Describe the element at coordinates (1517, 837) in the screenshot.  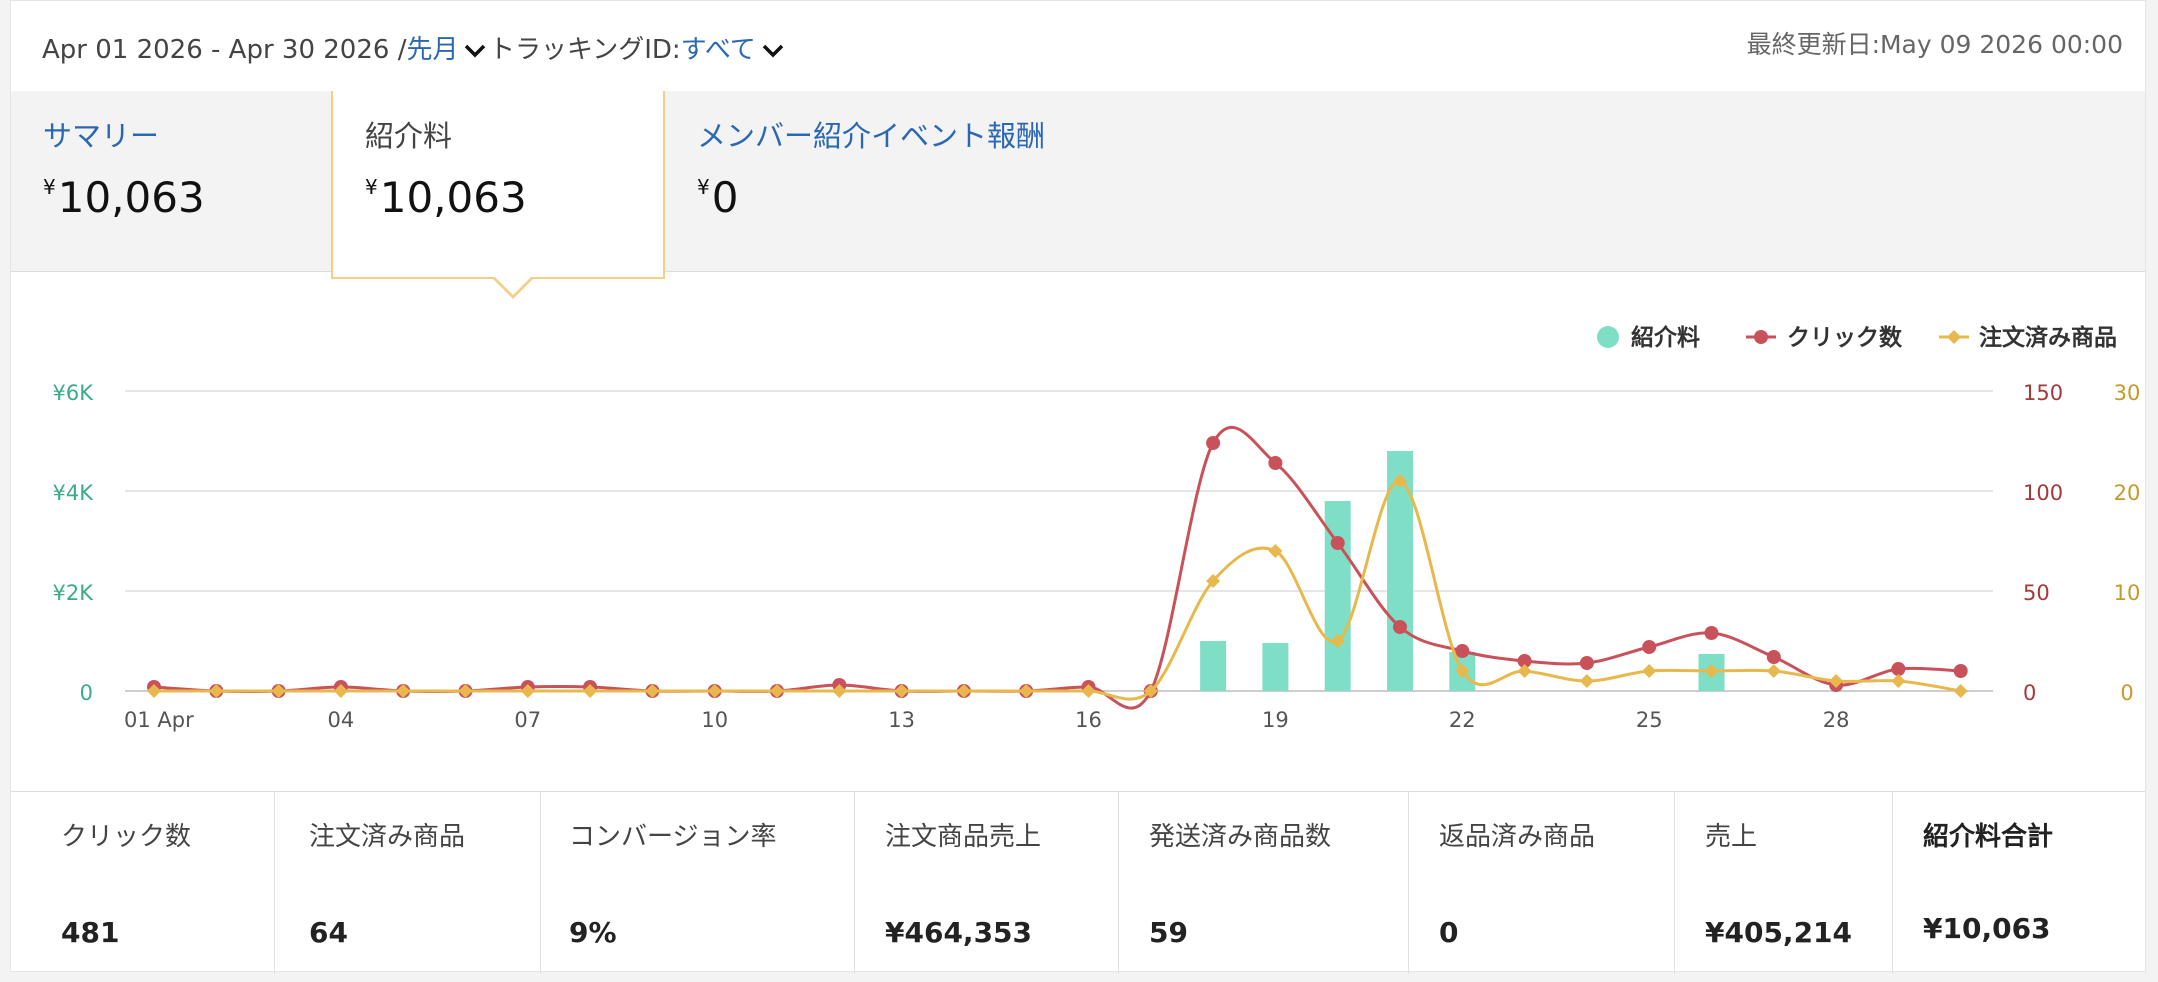
I see `stat-label: 返品済み商品` at that location.